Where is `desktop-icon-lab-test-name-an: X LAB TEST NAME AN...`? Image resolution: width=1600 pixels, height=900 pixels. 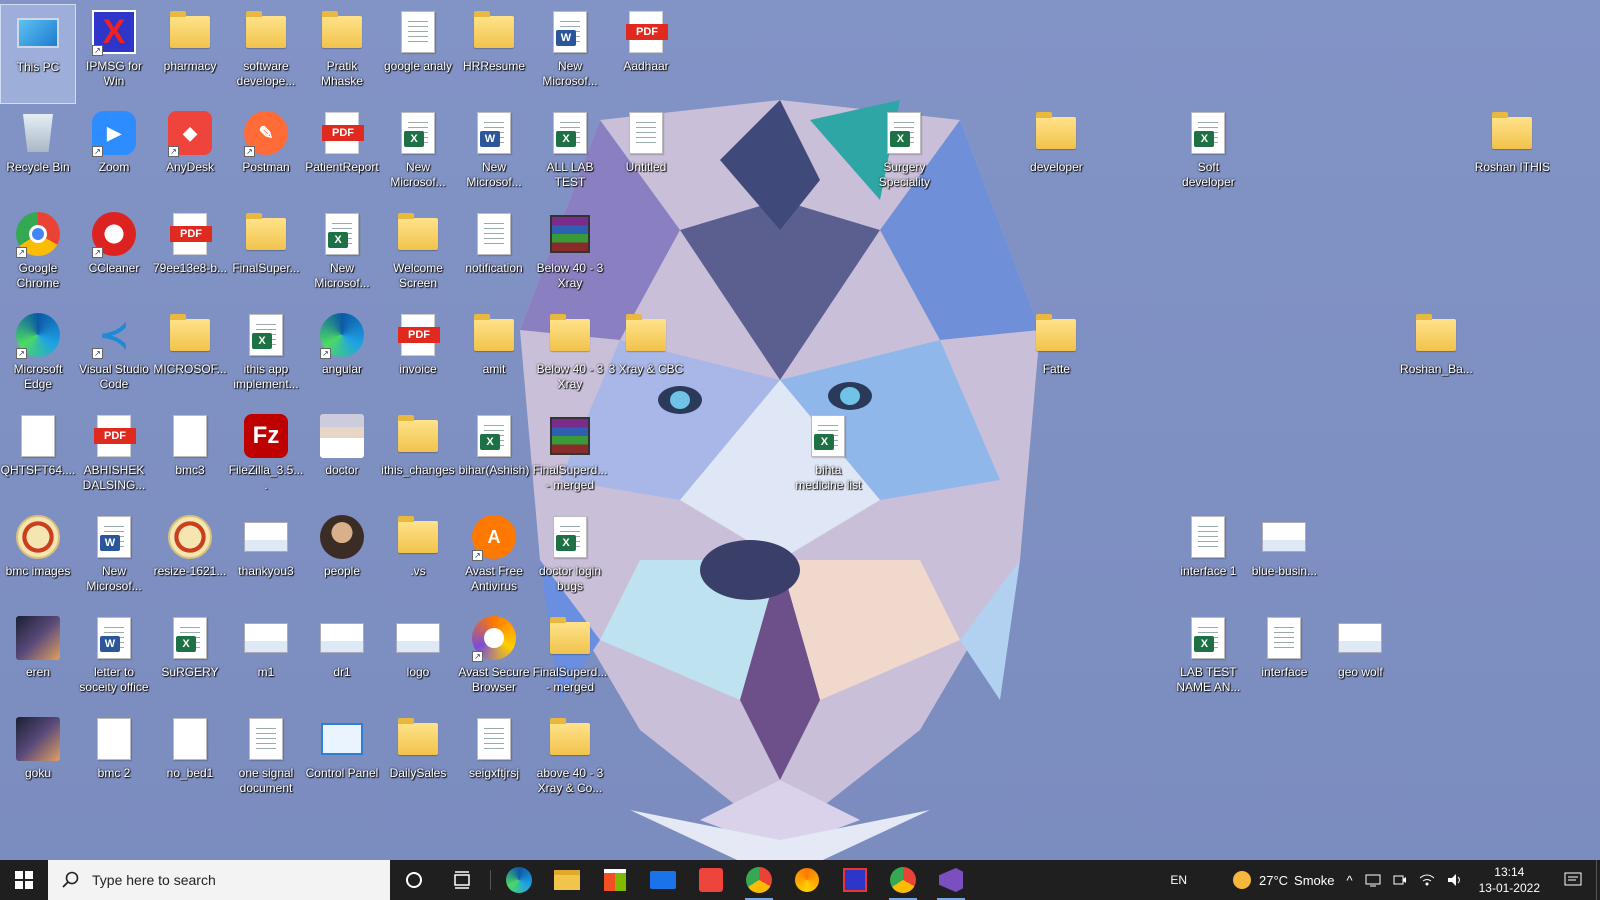 desktop-icon-lab-test-name-an: X LAB TEST NAME AN... is located at coordinates (1208, 660).